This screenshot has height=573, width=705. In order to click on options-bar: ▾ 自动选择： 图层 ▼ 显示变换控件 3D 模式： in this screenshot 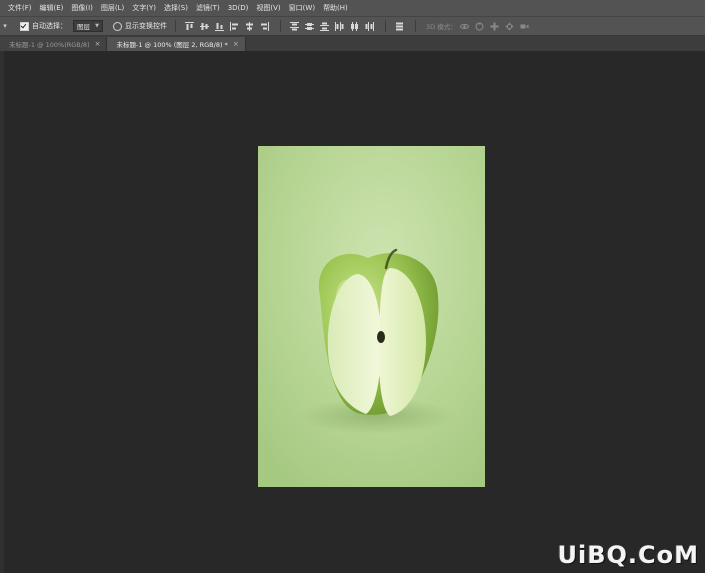, I will do `click(352, 26)`.